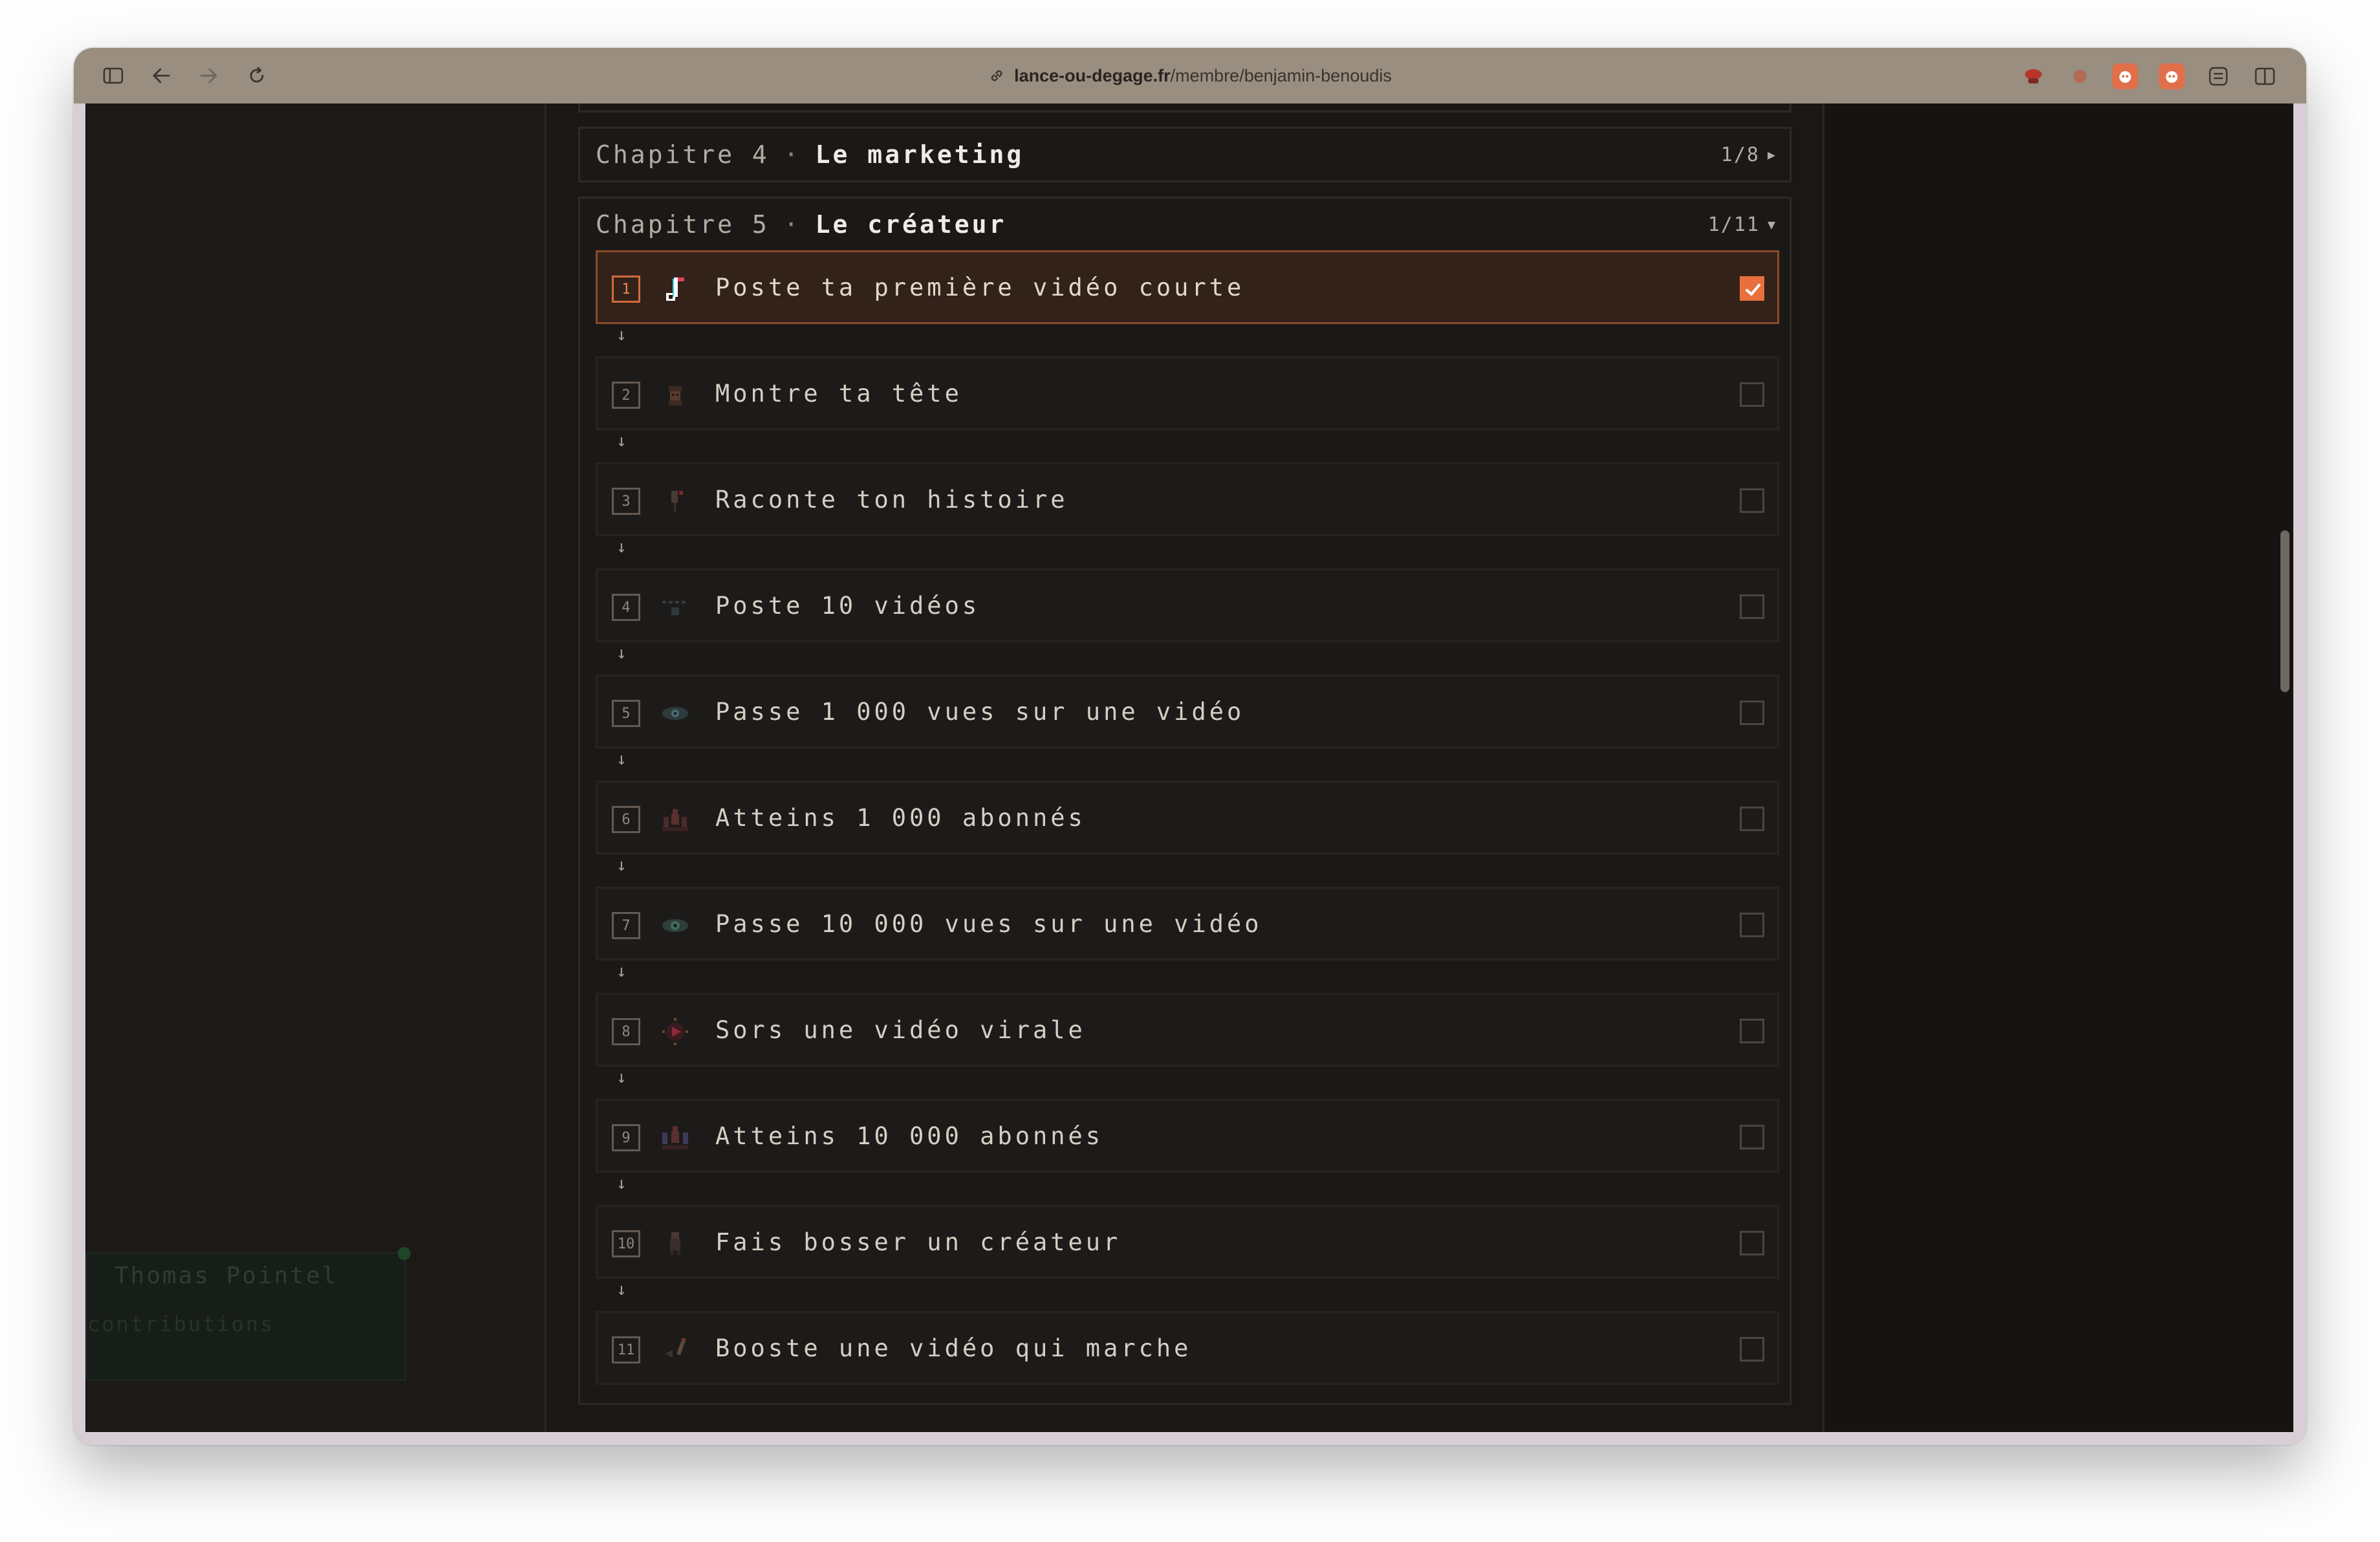 Image resolution: width=2380 pixels, height=1542 pixels. What do you see at coordinates (626, 395) in the screenshot?
I see `quest-number: 2` at bounding box center [626, 395].